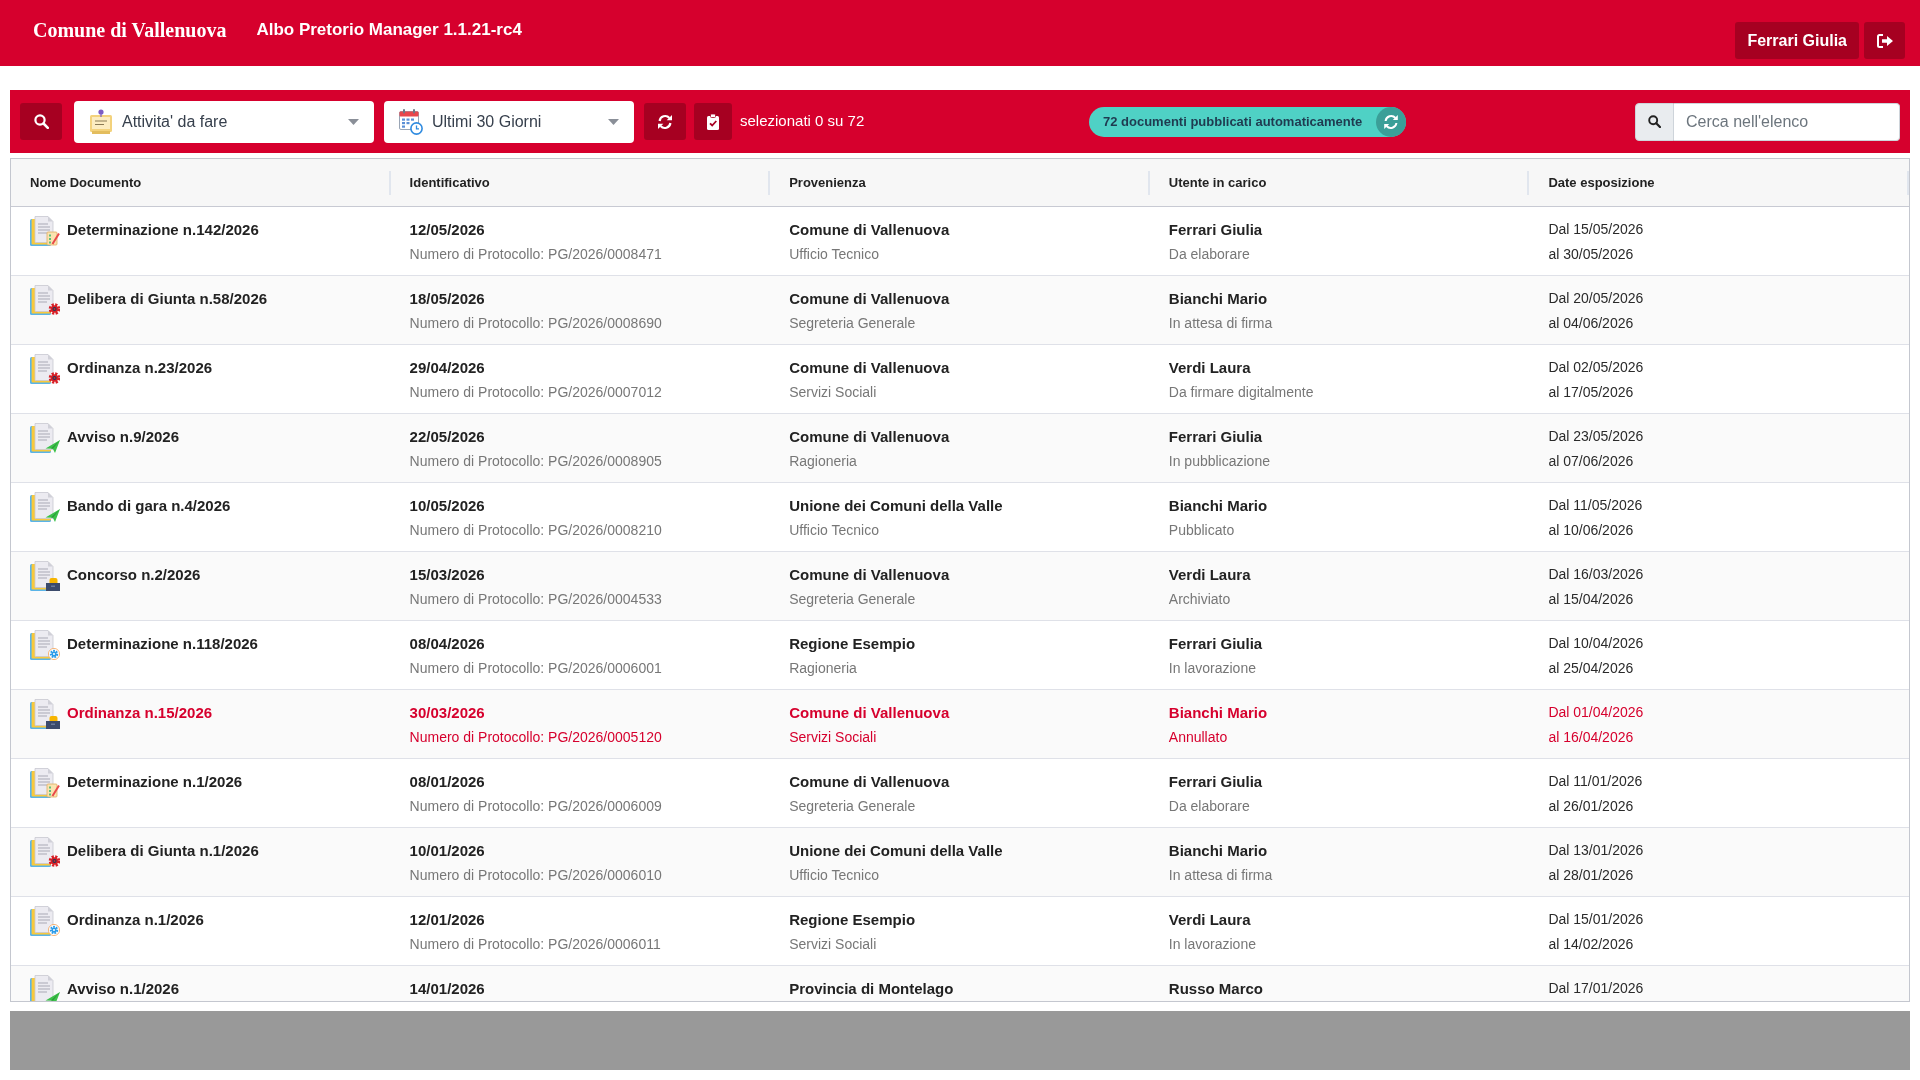 This screenshot has width=1920, height=1080. What do you see at coordinates (45, 507) in the screenshot?
I see `document-arrow-icon` at bounding box center [45, 507].